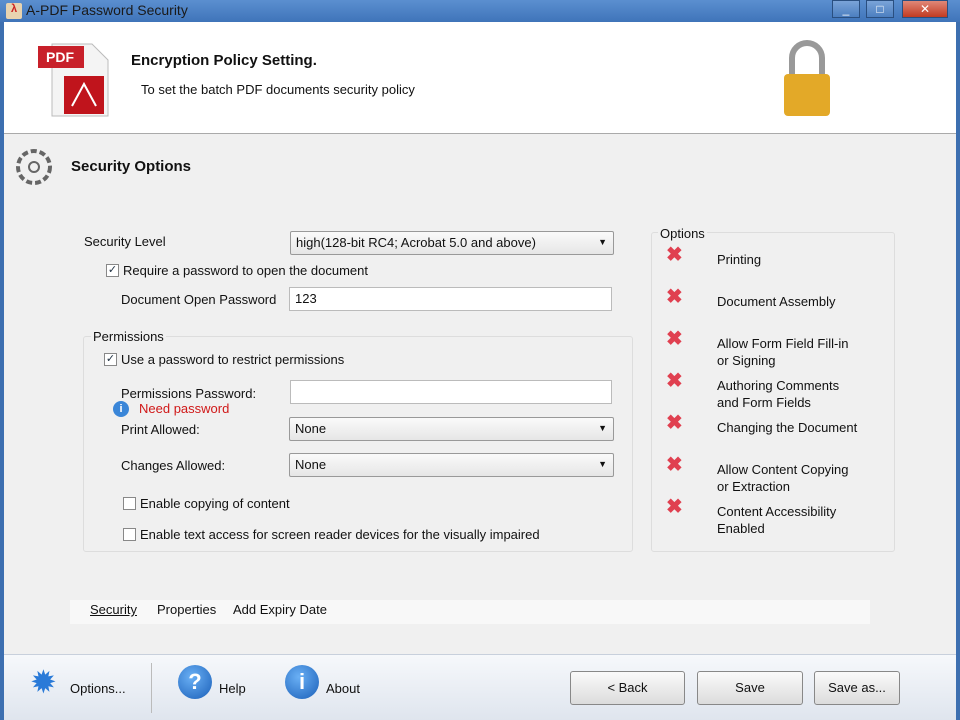 The image size is (960, 720). I want to click on changes-allowed-label: Changes Allowed:, so click(173, 465).